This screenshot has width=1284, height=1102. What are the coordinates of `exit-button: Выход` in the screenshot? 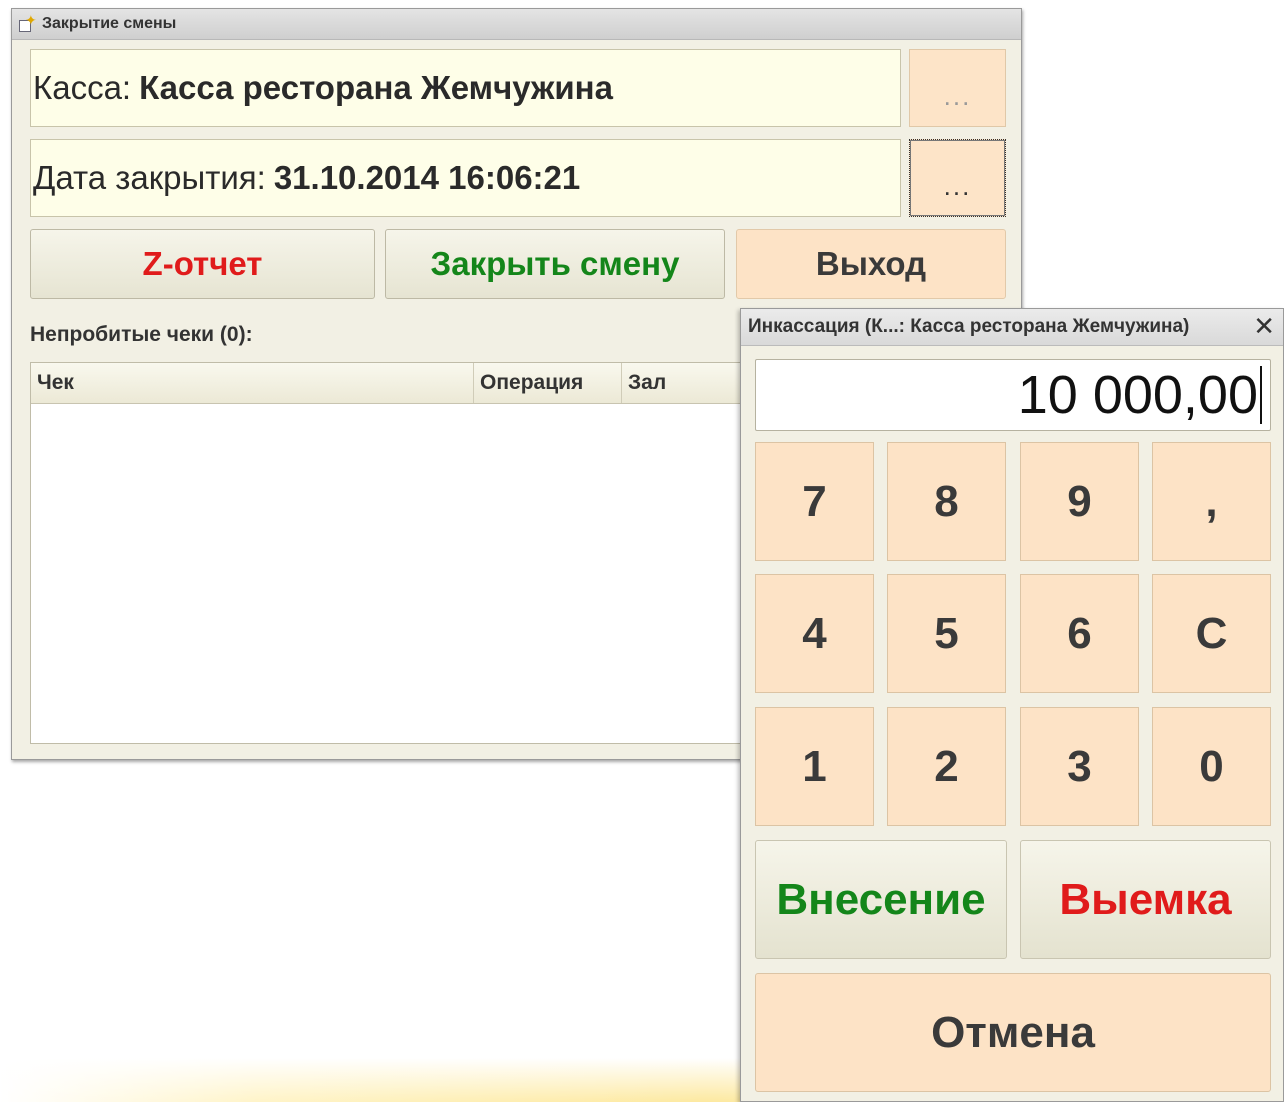 It's located at (871, 264).